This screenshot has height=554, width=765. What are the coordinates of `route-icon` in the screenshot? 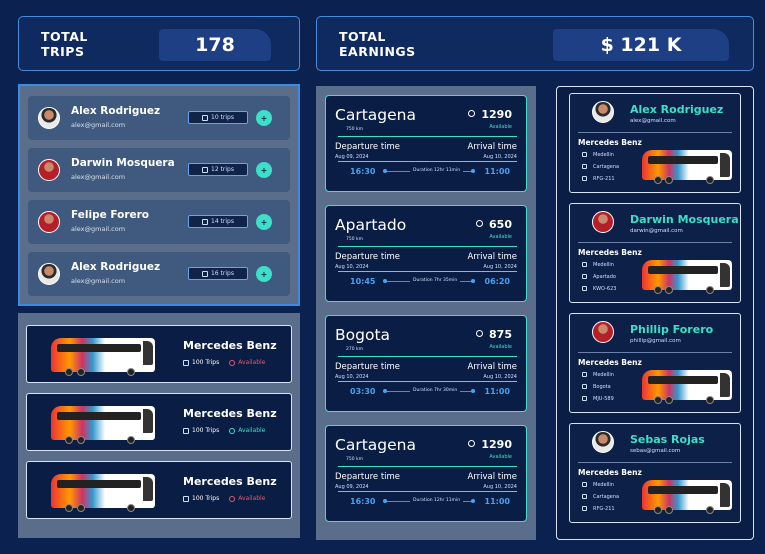 It's located at (186, 498).